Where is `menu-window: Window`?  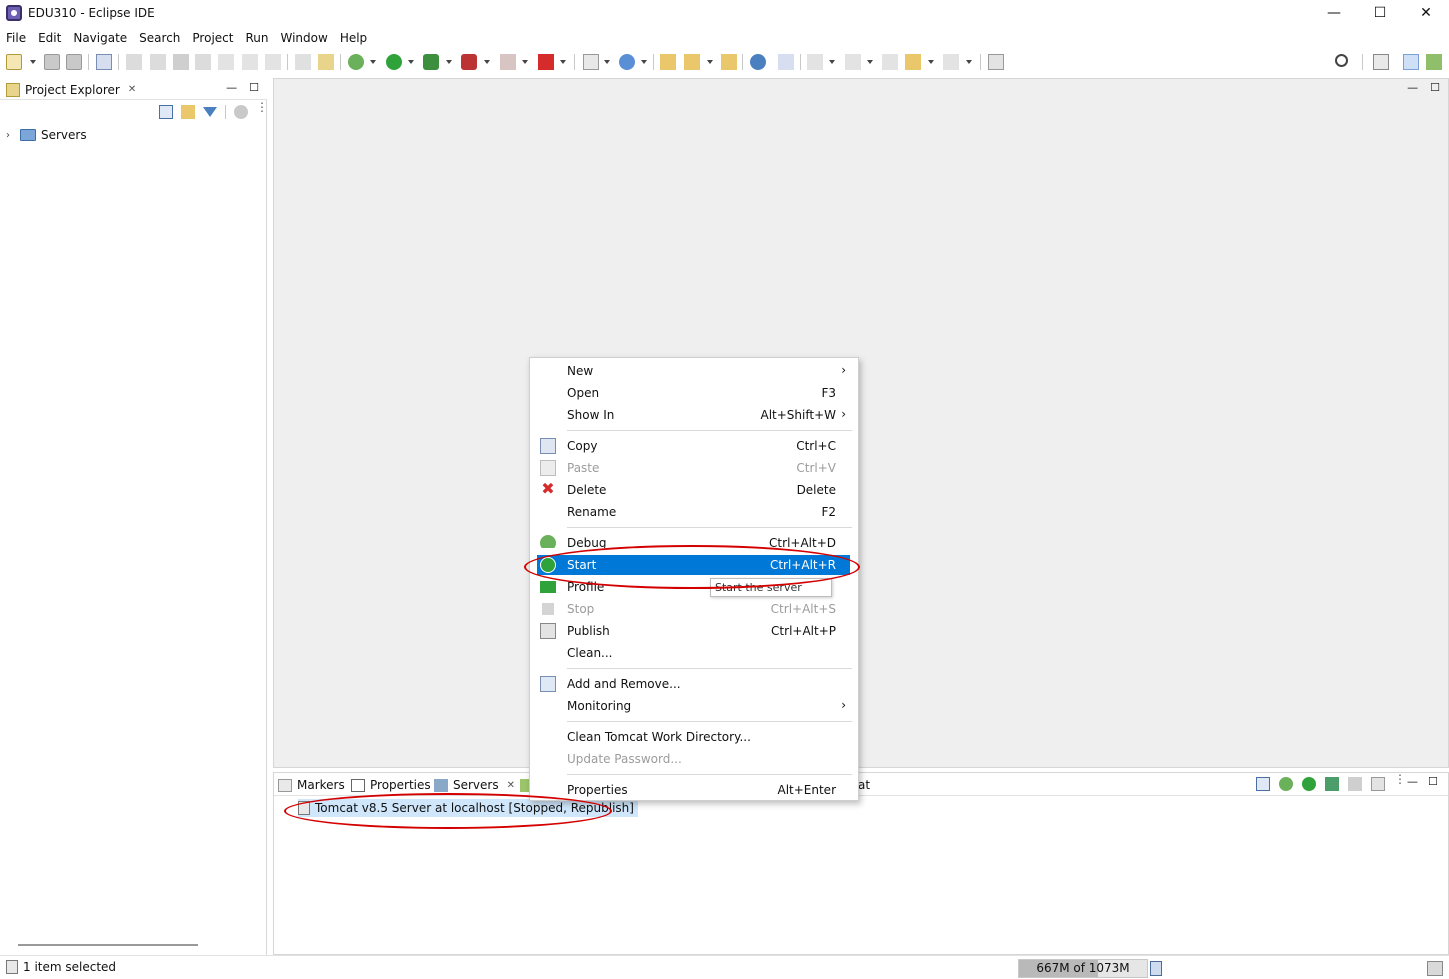
menu-window: Window is located at coordinates (303, 38).